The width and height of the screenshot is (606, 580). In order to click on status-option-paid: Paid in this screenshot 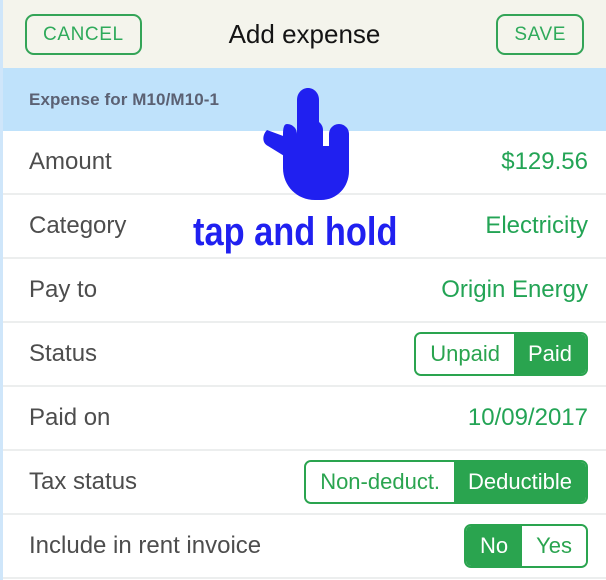, I will do `click(549, 354)`.